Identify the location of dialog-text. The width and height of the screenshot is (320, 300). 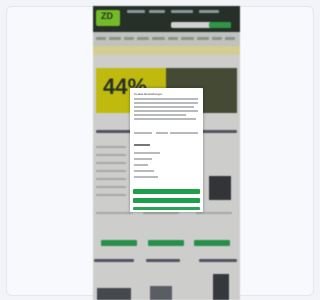
(166, 99).